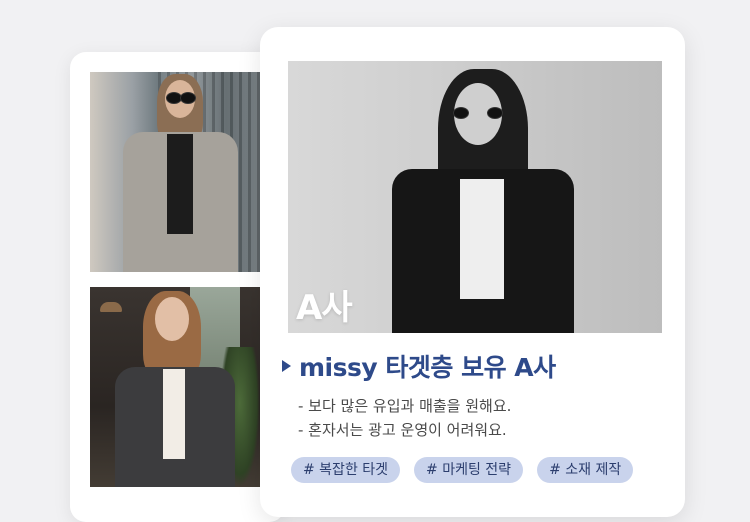  I want to click on tag-complex-target: # 복잡한 타겟, so click(346, 470).